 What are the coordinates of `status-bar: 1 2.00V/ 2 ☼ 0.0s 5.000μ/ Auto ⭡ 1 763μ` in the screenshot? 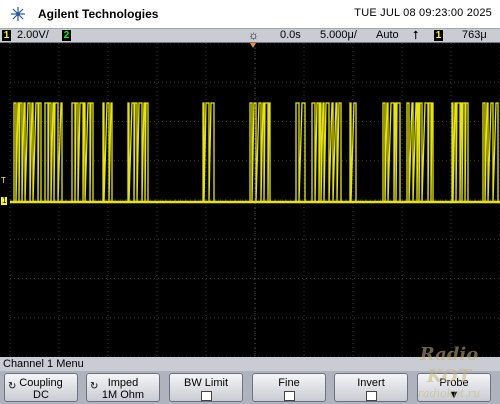 It's located at (250, 35).